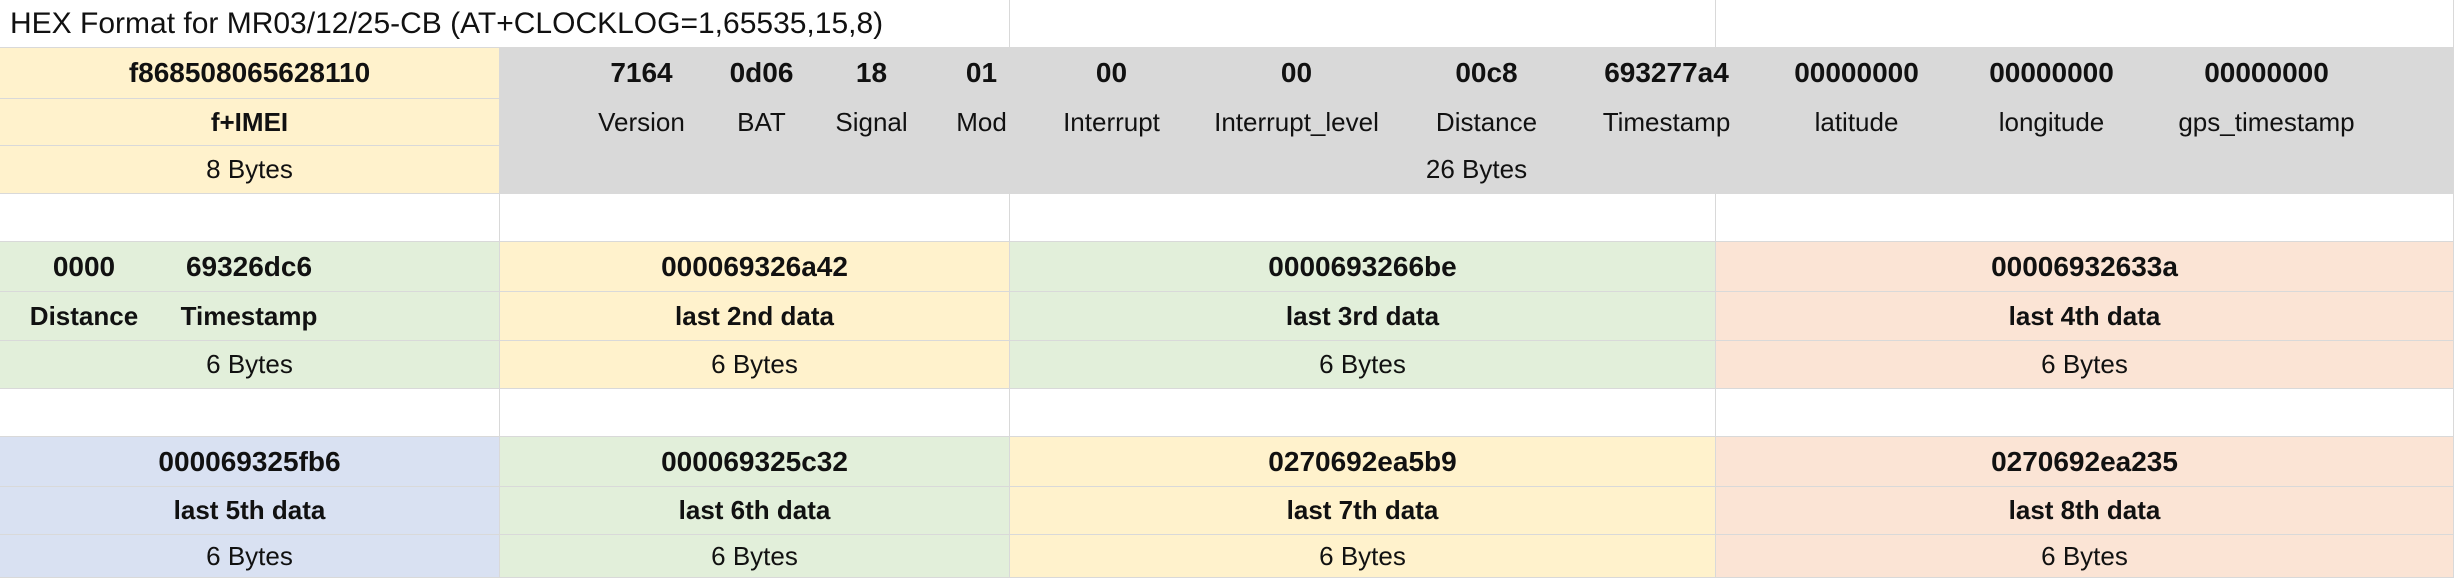 The image size is (2454, 578). What do you see at coordinates (250, 122) in the screenshot?
I see `imei-label: f+IMEI` at bounding box center [250, 122].